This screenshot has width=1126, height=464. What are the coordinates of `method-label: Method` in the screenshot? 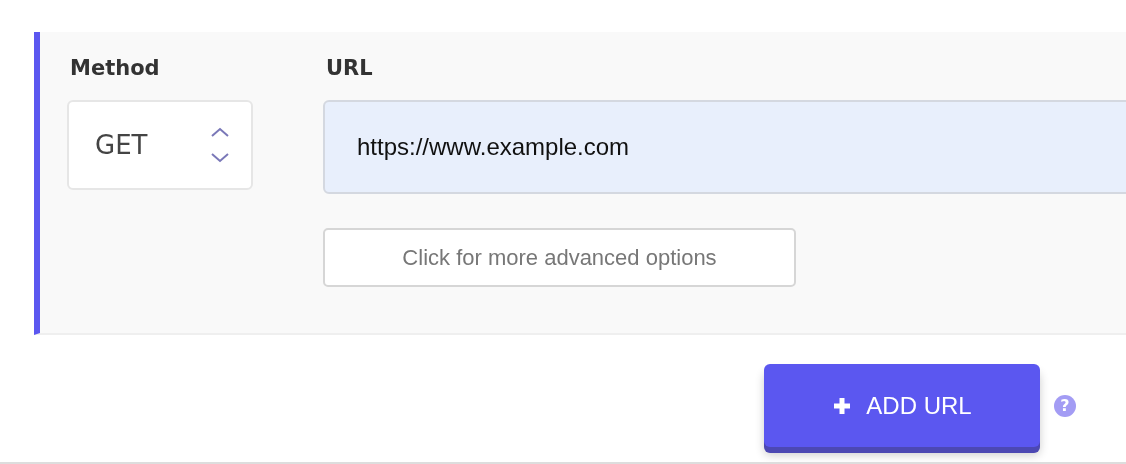 It's located at (115, 69).